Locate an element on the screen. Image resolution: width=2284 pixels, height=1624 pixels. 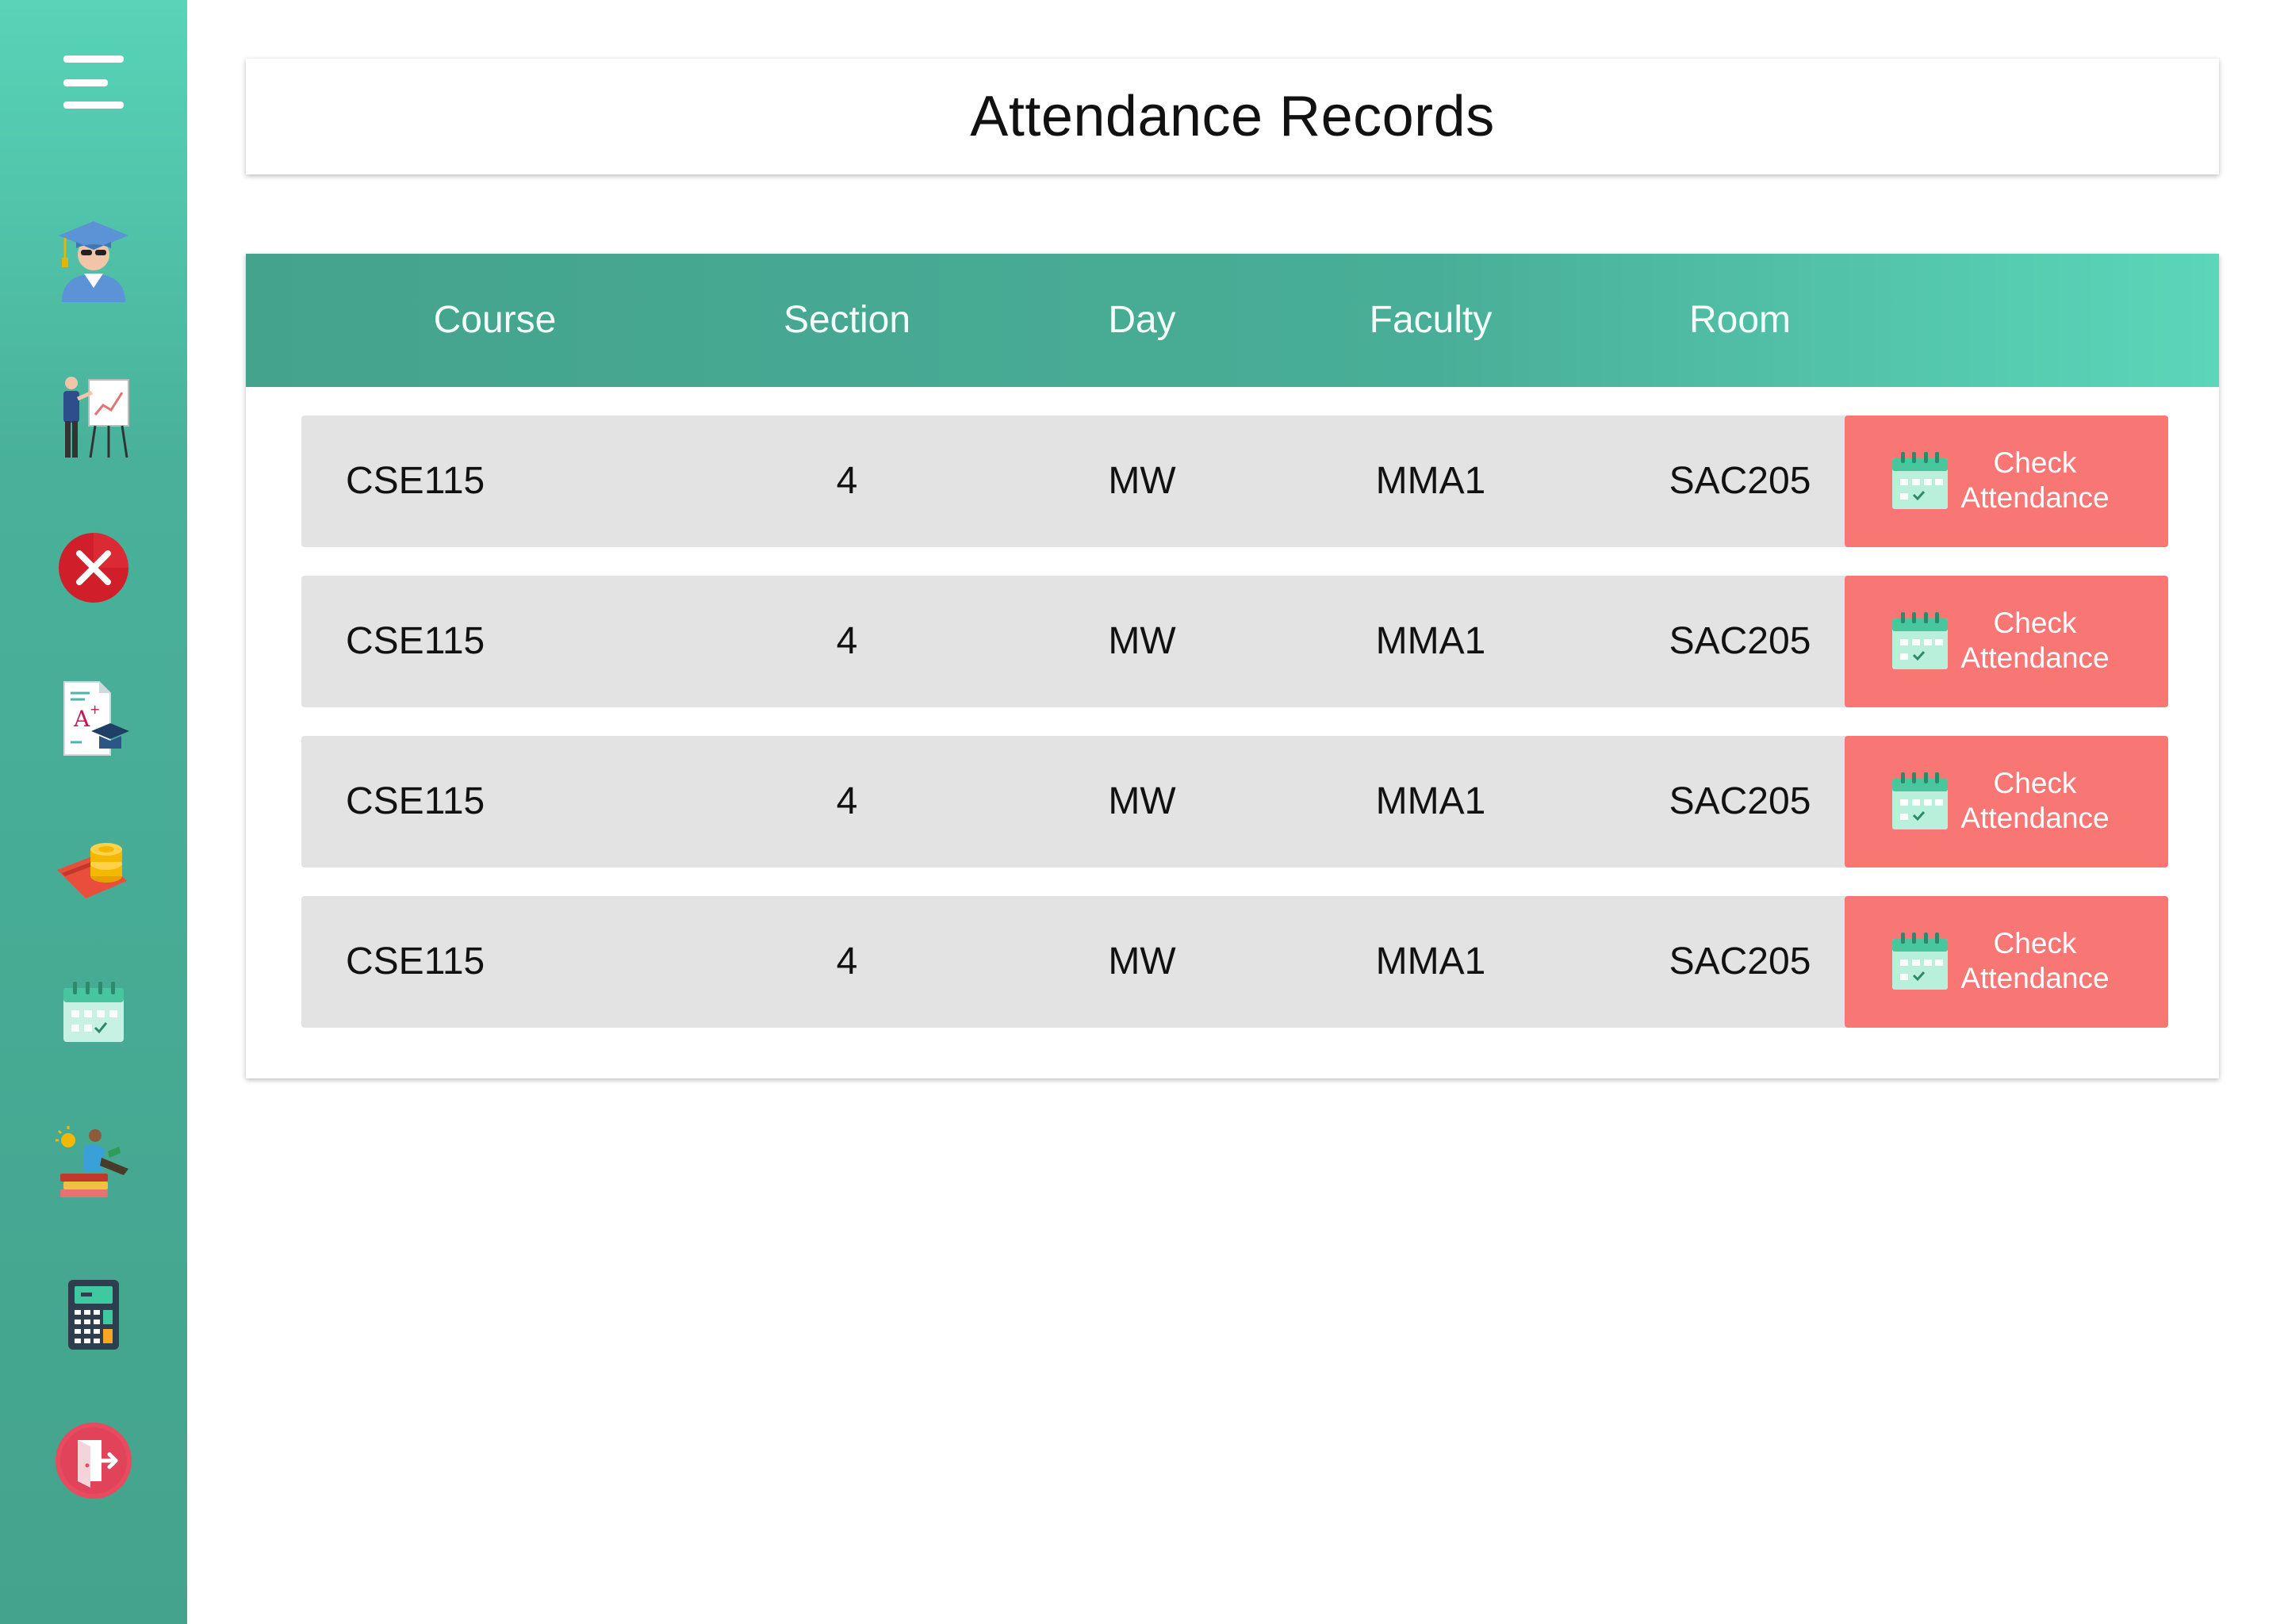
sidebar-item-logout is located at coordinates (93, 1460).